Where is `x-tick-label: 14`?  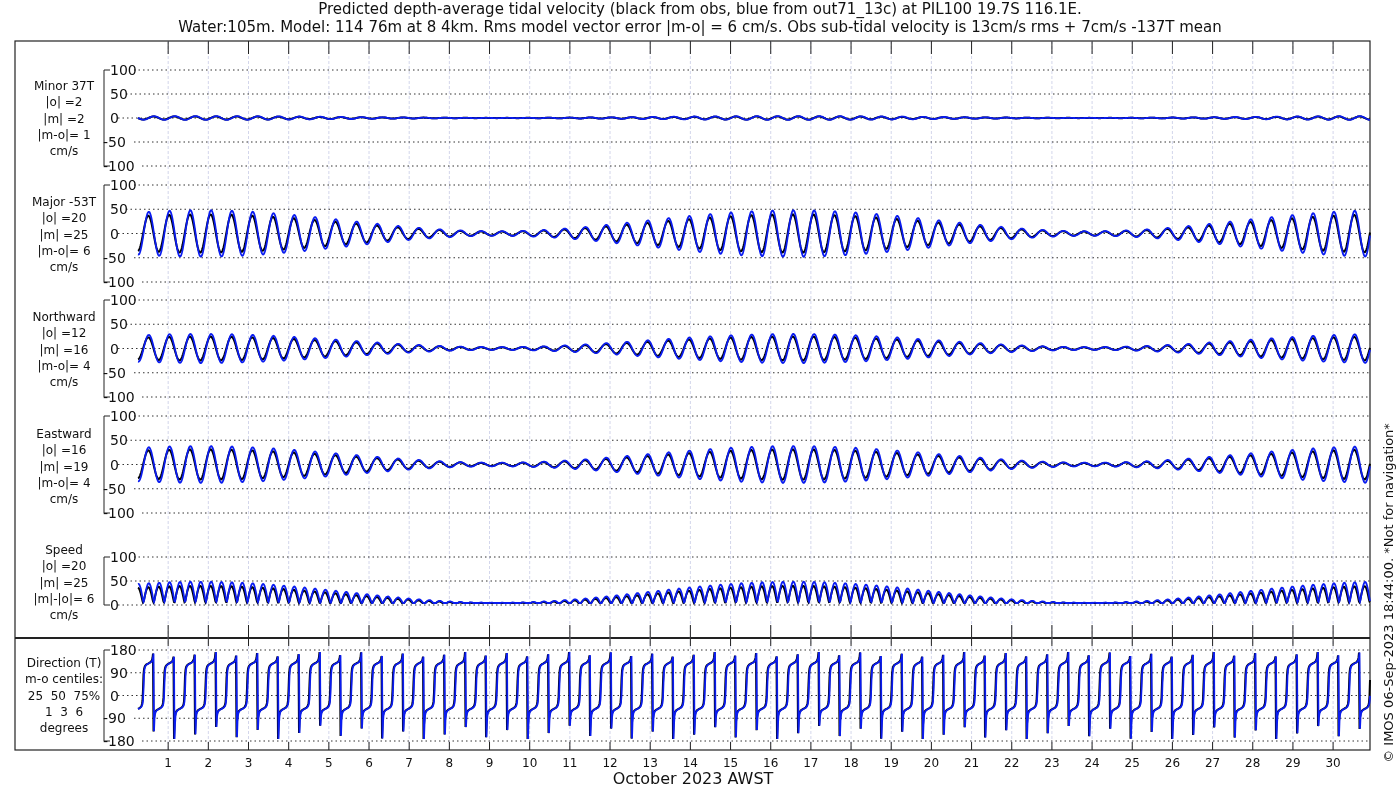
x-tick-label: 14 is located at coordinates (690, 763).